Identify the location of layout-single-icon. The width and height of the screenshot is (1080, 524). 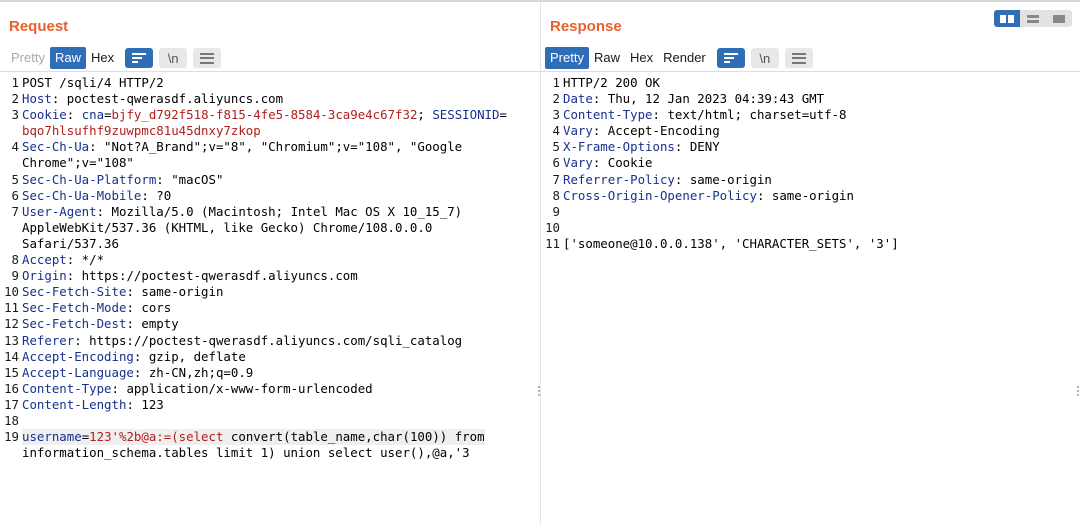
(1059, 18).